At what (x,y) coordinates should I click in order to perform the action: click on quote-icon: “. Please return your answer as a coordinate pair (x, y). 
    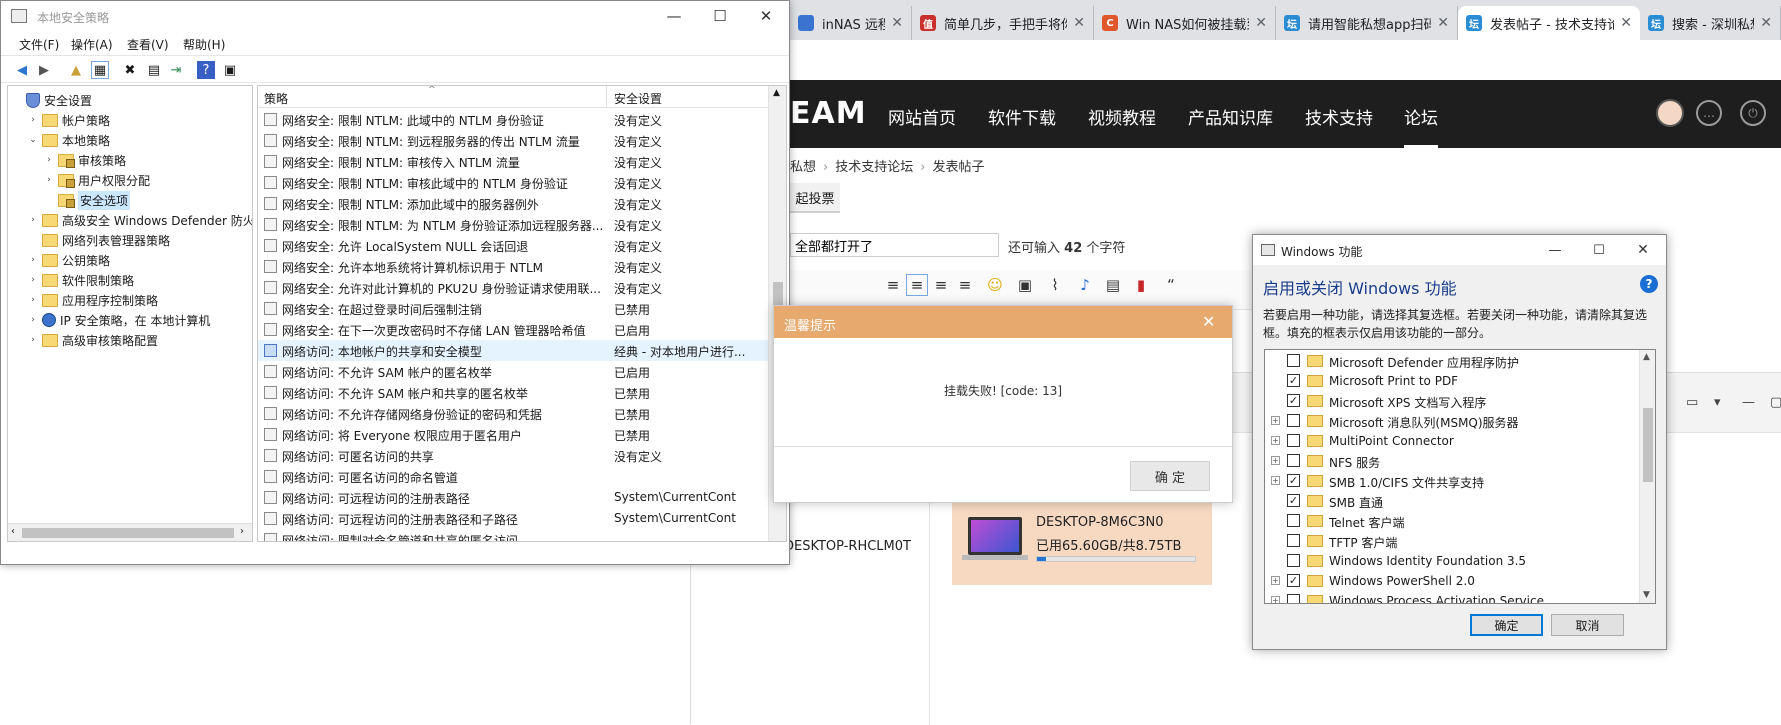
    Looking at the image, I should click on (1171, 285).